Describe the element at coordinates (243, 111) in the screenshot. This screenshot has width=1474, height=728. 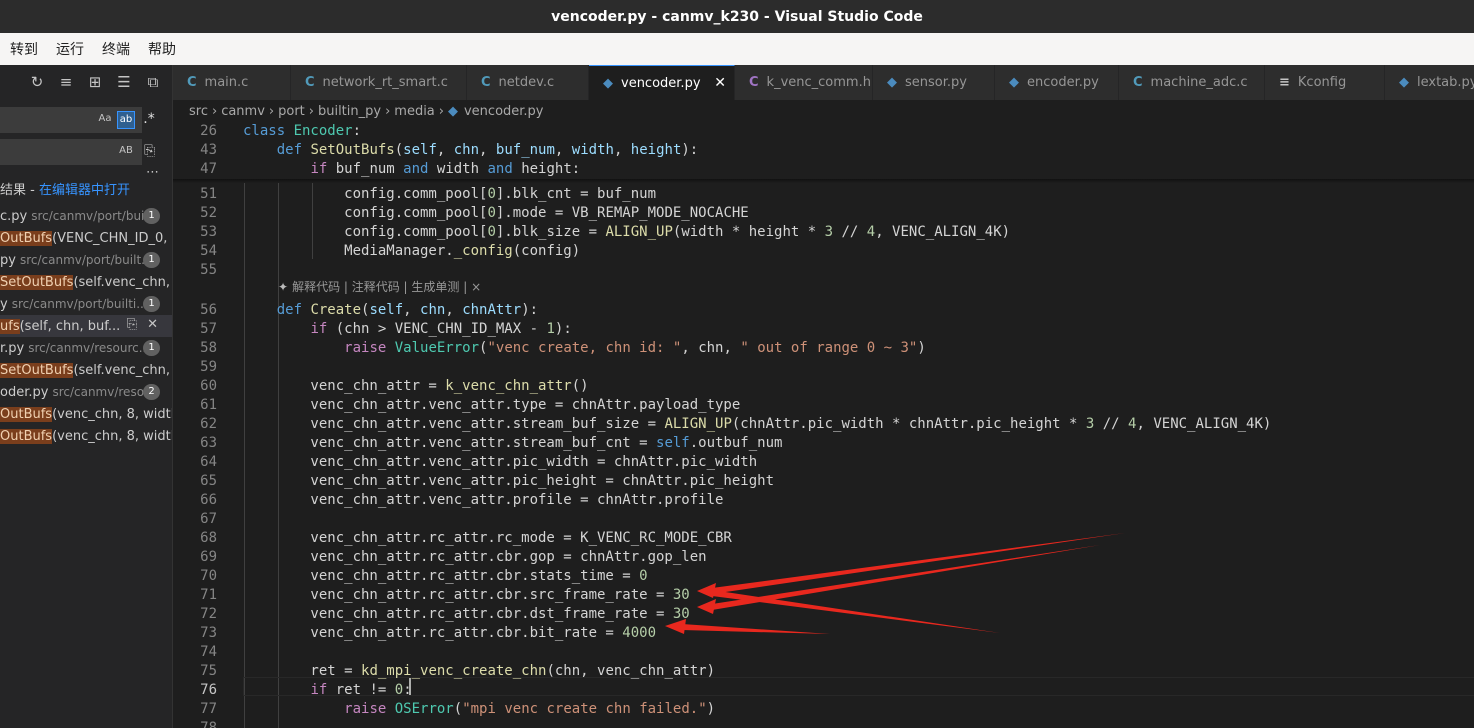
I see `breadcrumb-item: canmv` at that location.